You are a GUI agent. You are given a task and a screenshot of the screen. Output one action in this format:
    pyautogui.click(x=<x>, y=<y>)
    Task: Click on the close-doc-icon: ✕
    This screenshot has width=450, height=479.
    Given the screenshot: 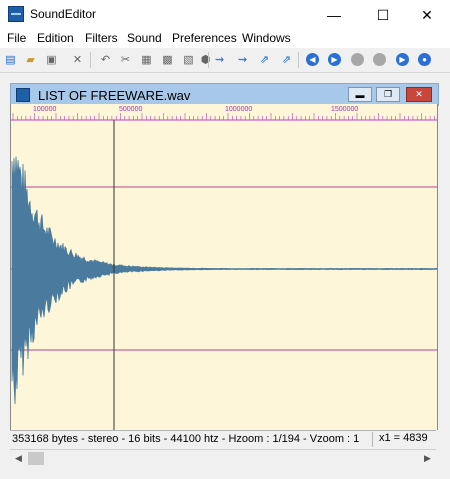 What is the action you would take?
    pyautogui.click(x=77, y=59)
    